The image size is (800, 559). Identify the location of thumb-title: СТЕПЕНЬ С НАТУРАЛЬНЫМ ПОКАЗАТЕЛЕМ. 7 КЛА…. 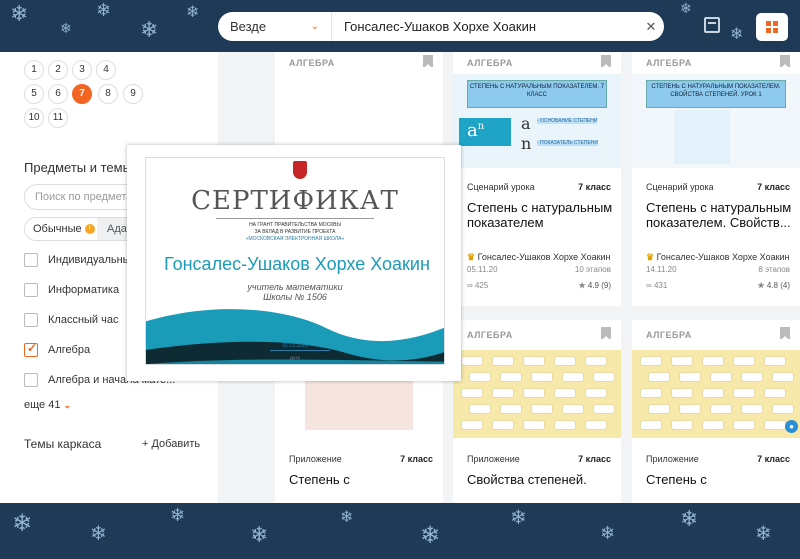
(537, 94).